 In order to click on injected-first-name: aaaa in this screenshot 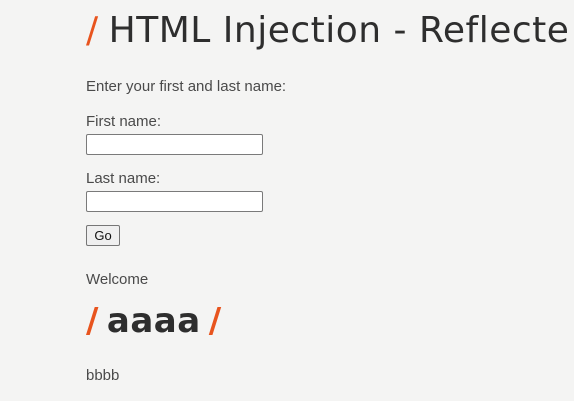, I will do `click(153, 321)`.